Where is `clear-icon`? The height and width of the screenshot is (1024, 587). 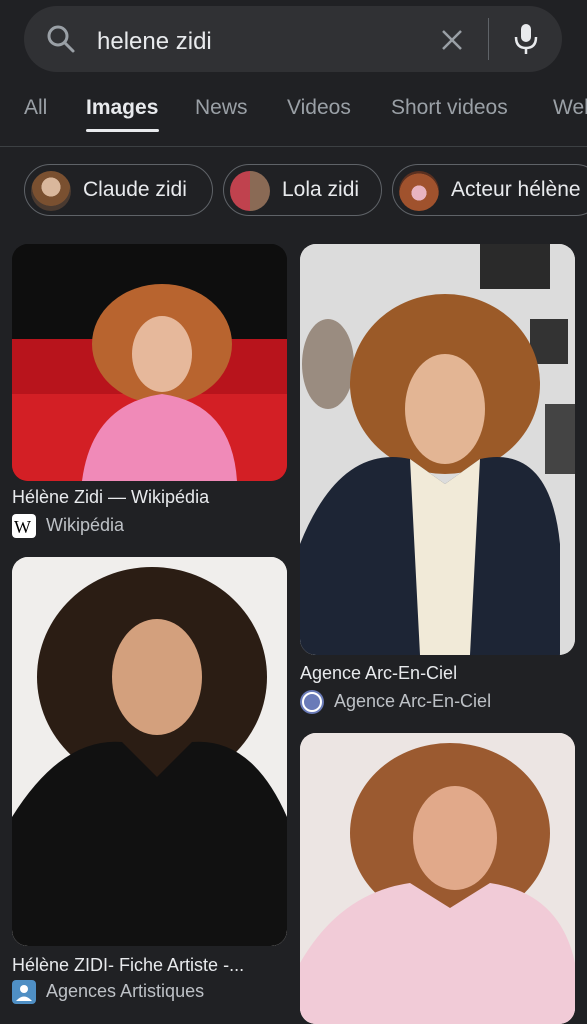
clear-icon is located at coordinates (452, 42).